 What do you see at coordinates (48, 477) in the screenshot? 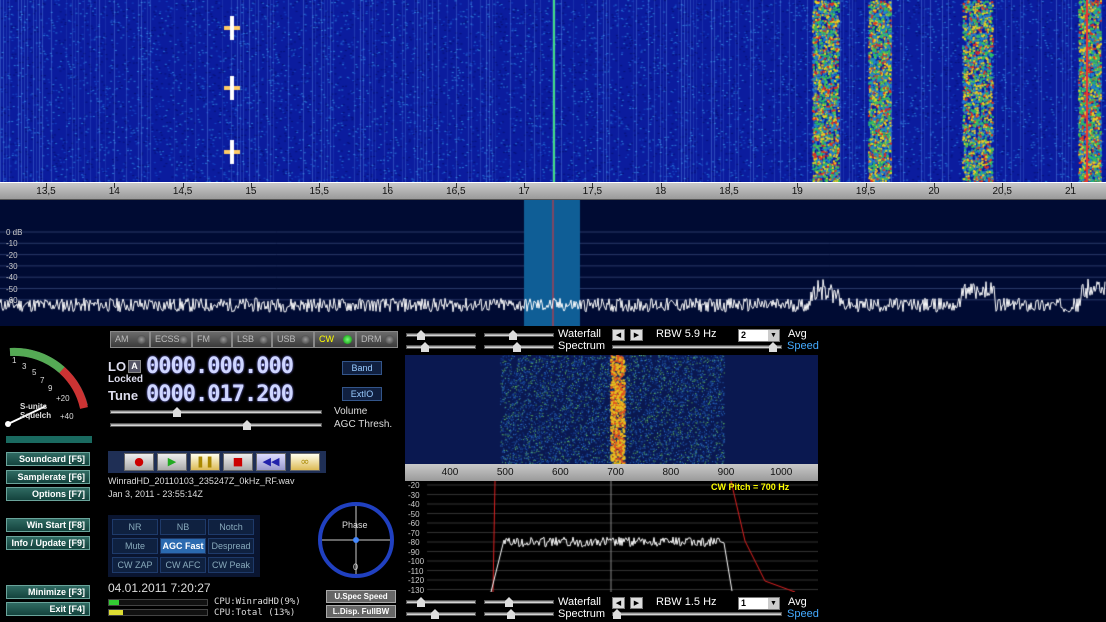
I see `samplerate-button: Samplerate [F6]` at bounding box center [48, 477].